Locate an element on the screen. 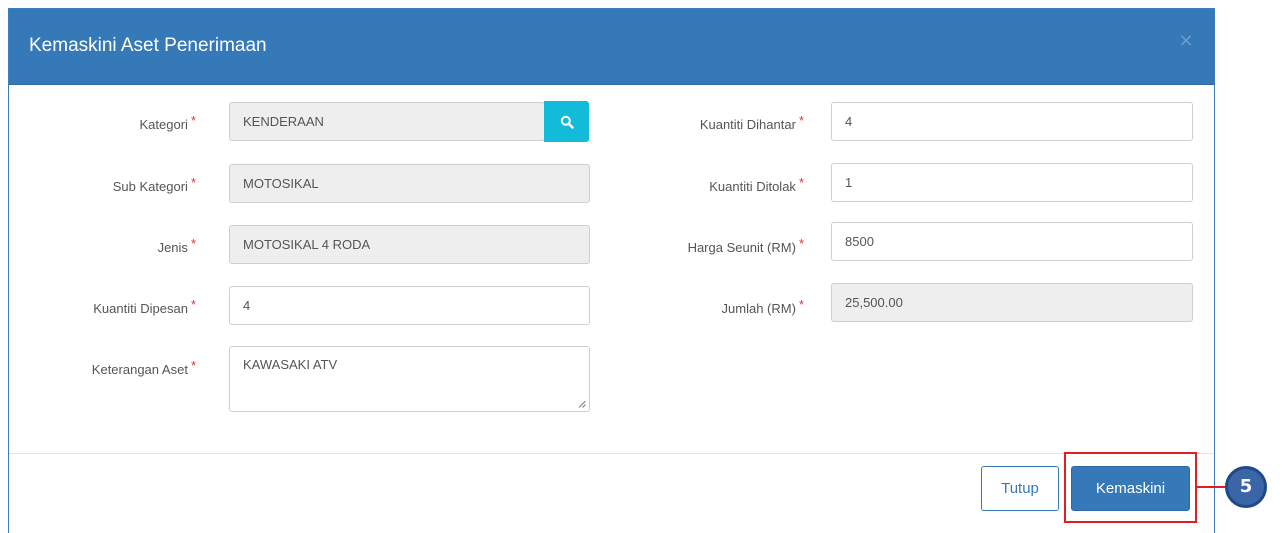 Image resolution: width=1285 pixels, height=533 pixels. label-jenis: Jenis * is located at coordinates (176, 245).